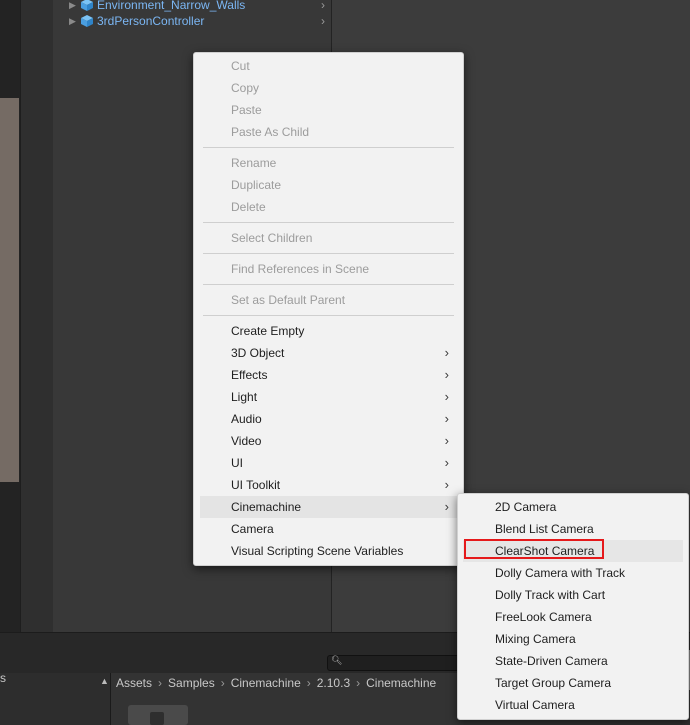  I want to click on menu-item-label: Light, so click(244, 397).